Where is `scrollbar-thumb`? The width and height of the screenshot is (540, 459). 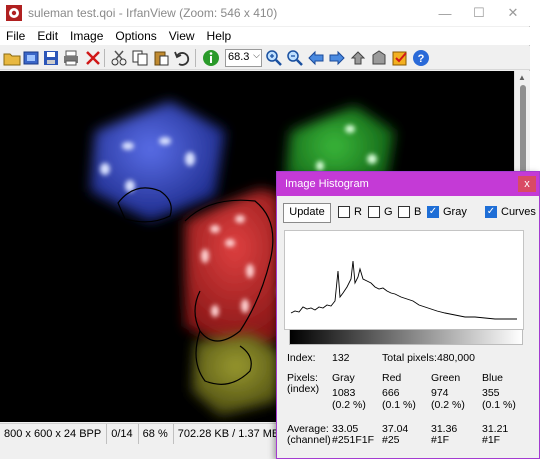
scrollbar-thumb is located at coordinates (523, 130).